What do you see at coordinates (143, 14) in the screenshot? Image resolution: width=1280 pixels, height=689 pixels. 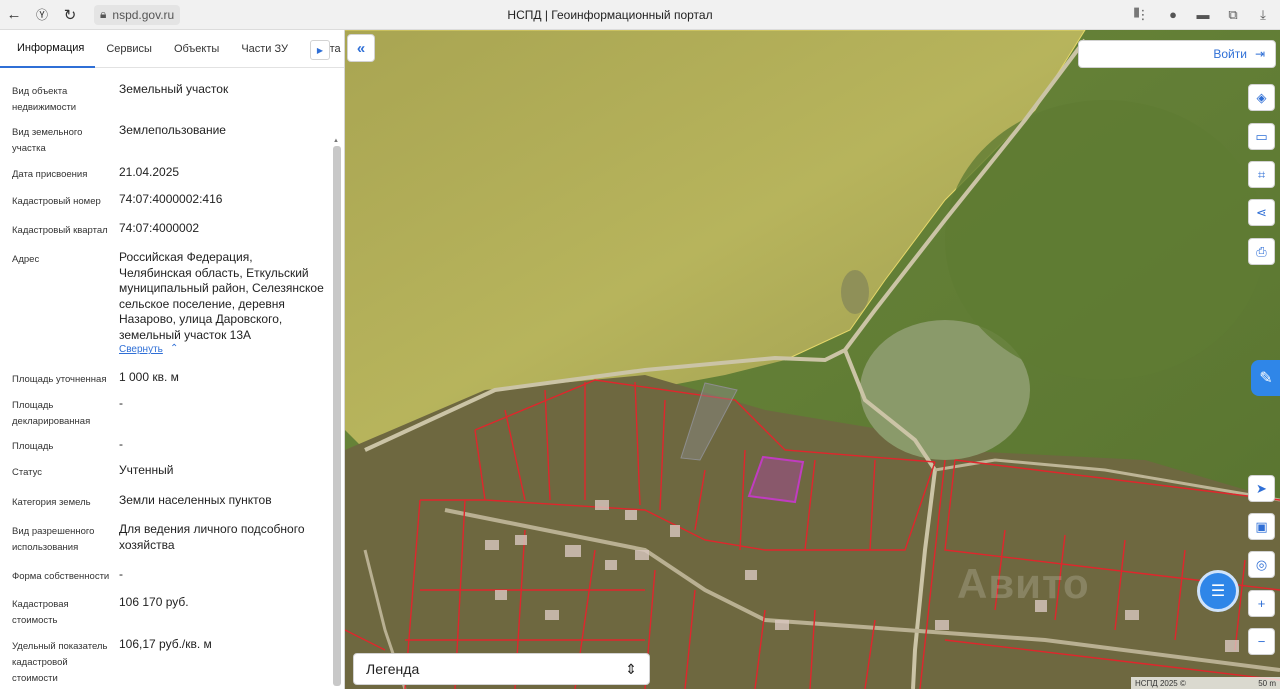 I see `url-text: nspd.gov.ru` at bounding box center [143, 14].